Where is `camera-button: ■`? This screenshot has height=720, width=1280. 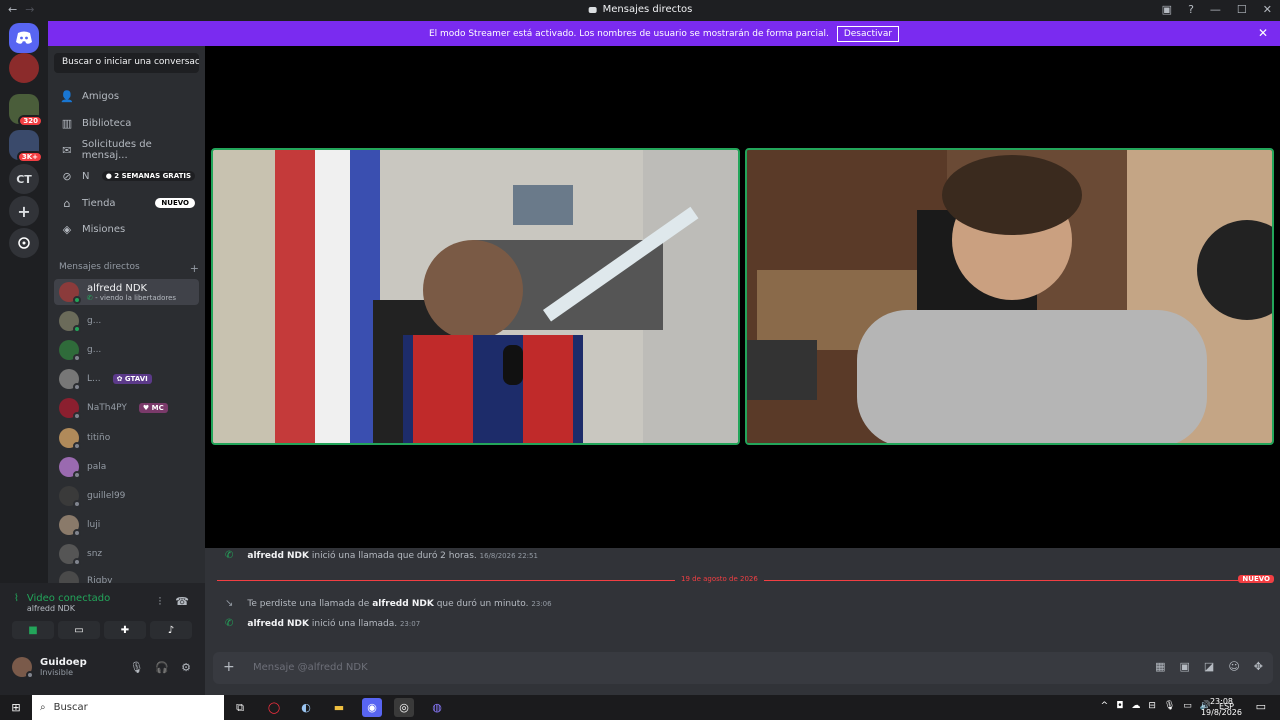
camera-button: ■ is located at coordinates (33, 630).